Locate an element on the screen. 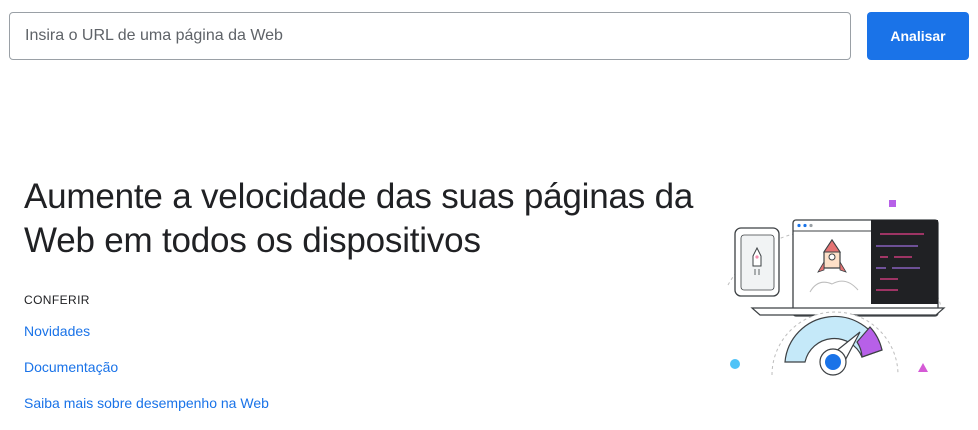 The height and width of the screenshot is (430, 978). url-input is located at coordinates (430, 36).